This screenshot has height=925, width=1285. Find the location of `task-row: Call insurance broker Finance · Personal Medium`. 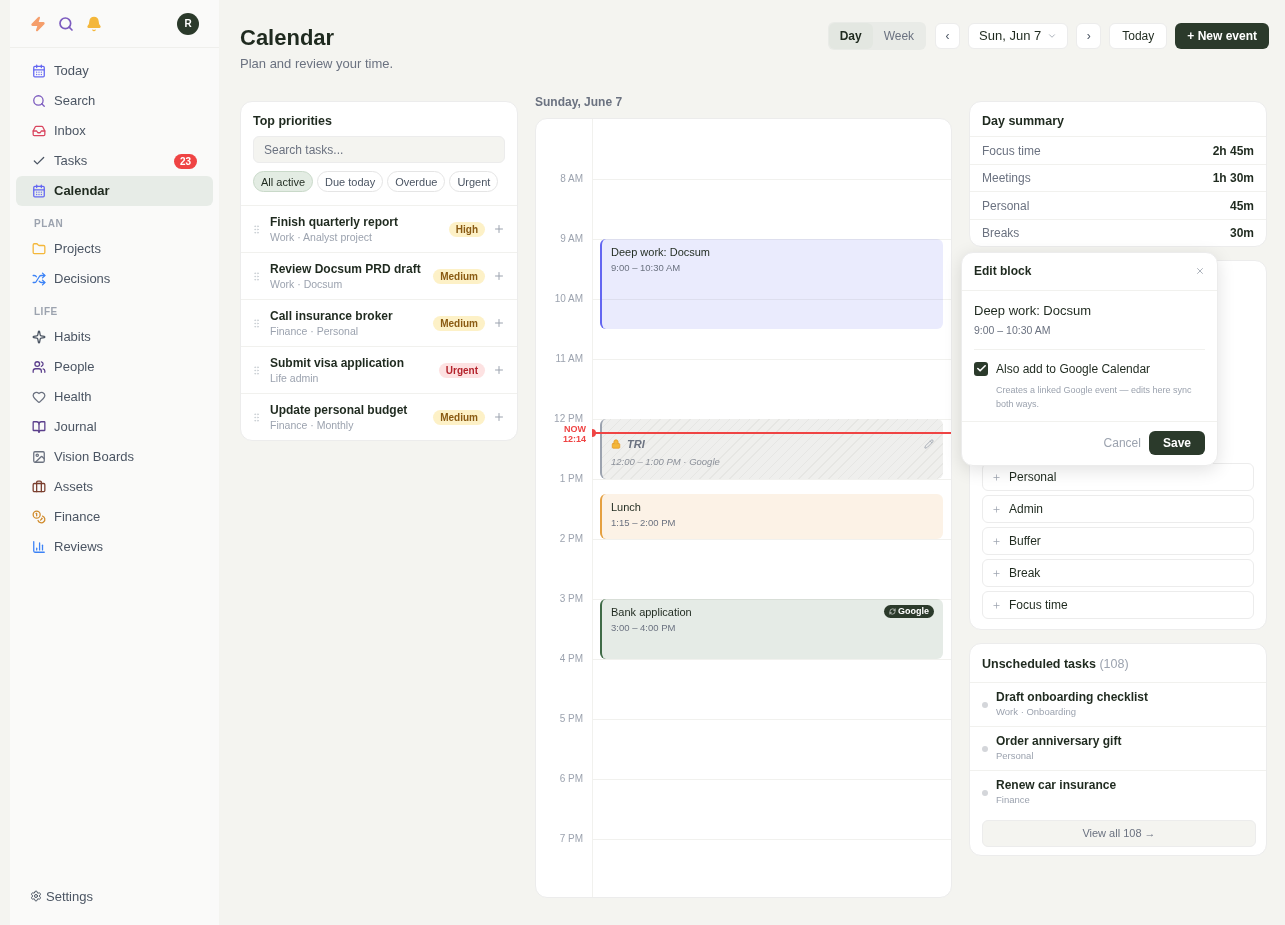

task-row: Call insurance broker Finance · Personal Medium is located at coordinates (379, 323).